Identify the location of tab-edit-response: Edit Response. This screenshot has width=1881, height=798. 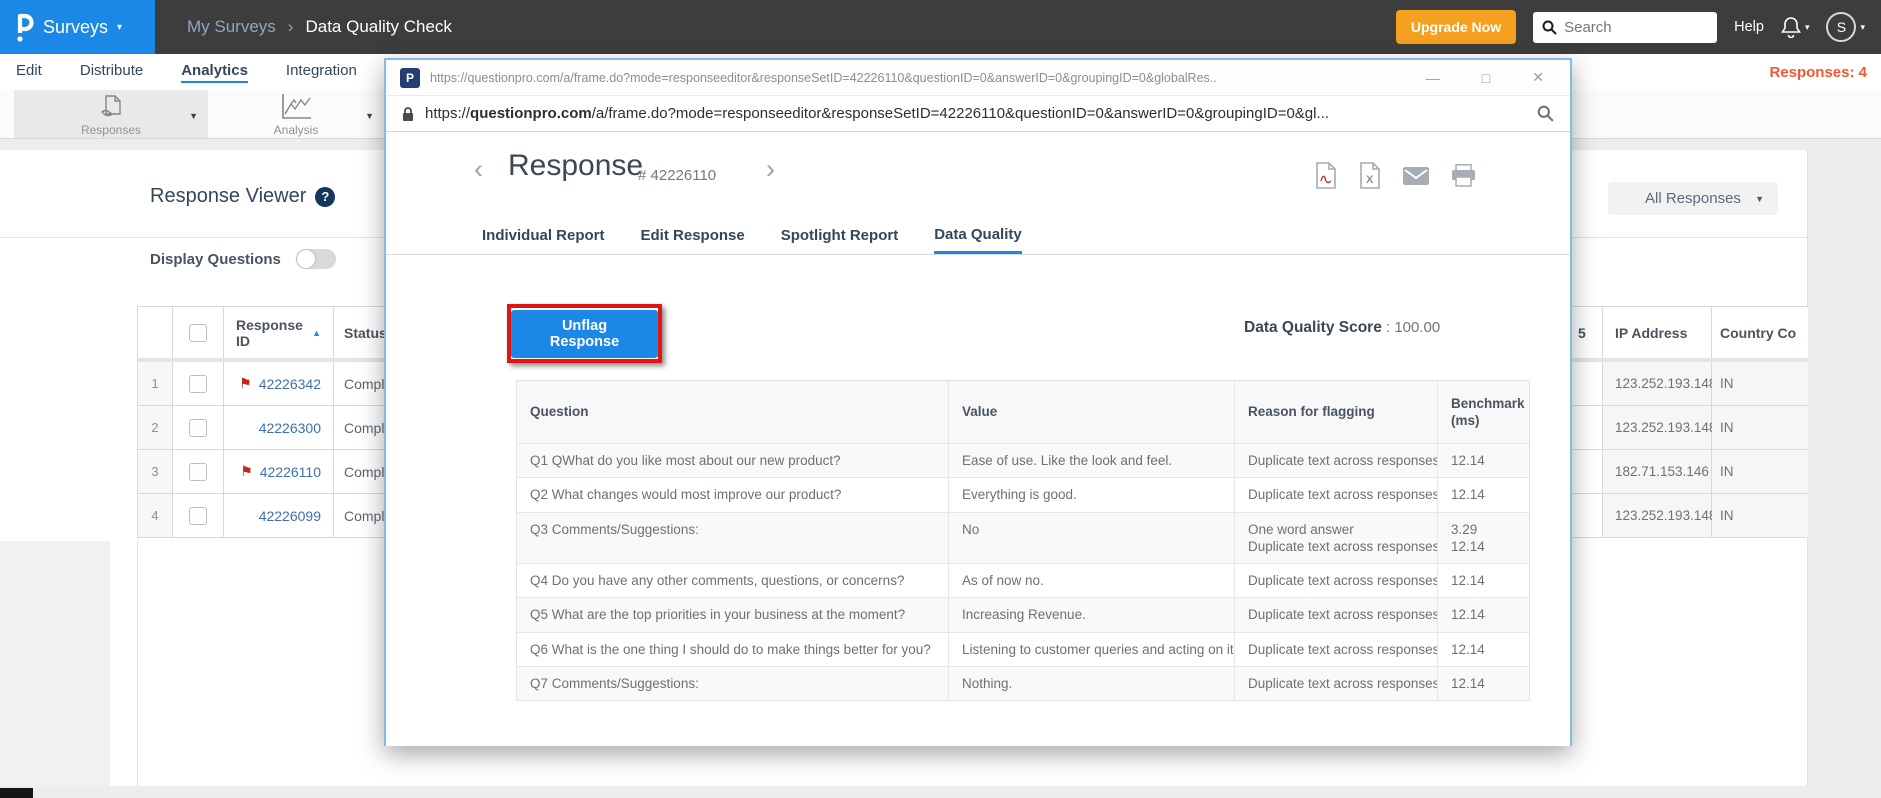
(693, 235).